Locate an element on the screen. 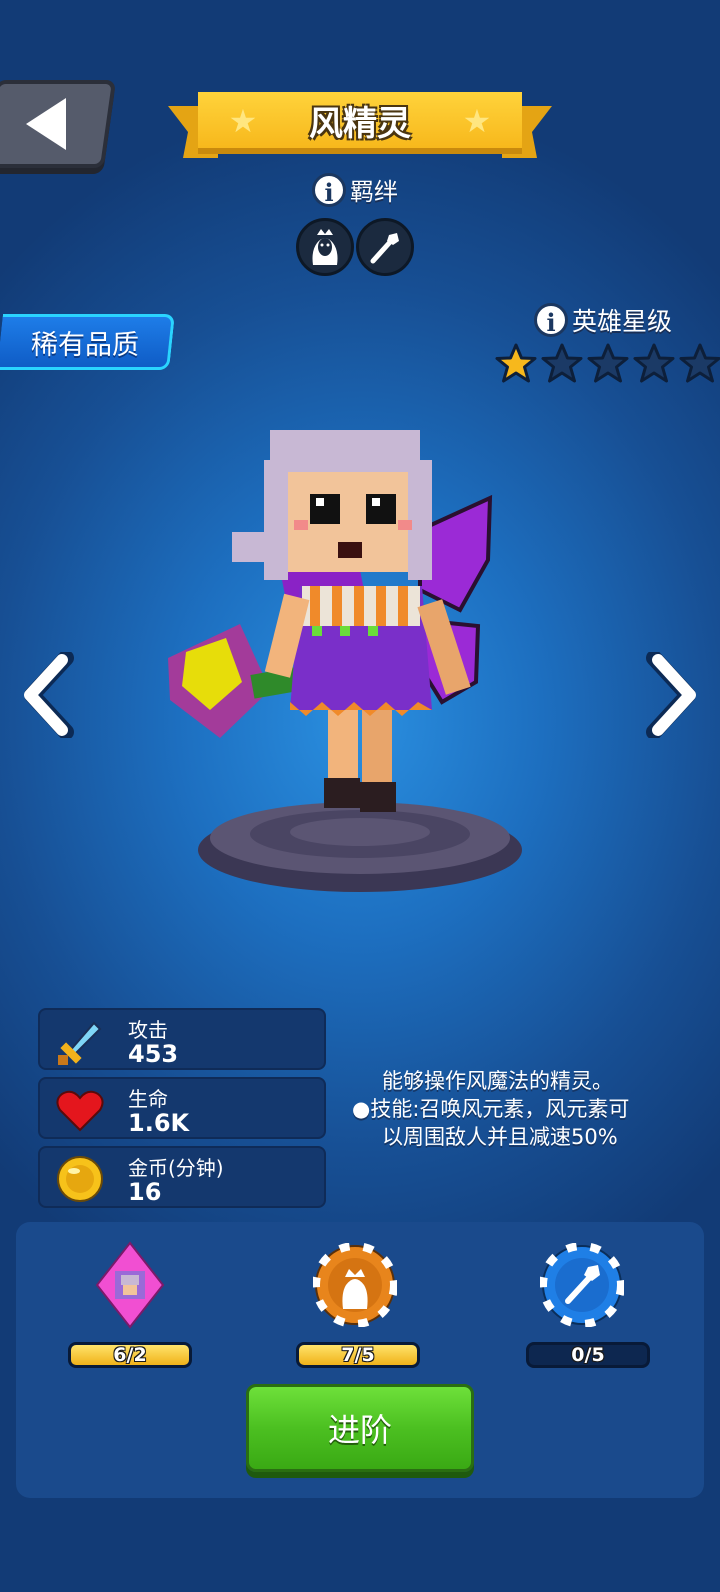 The image size is (720, 1592). bond-info: i 羁绊 is located at coordinates (355, 189).